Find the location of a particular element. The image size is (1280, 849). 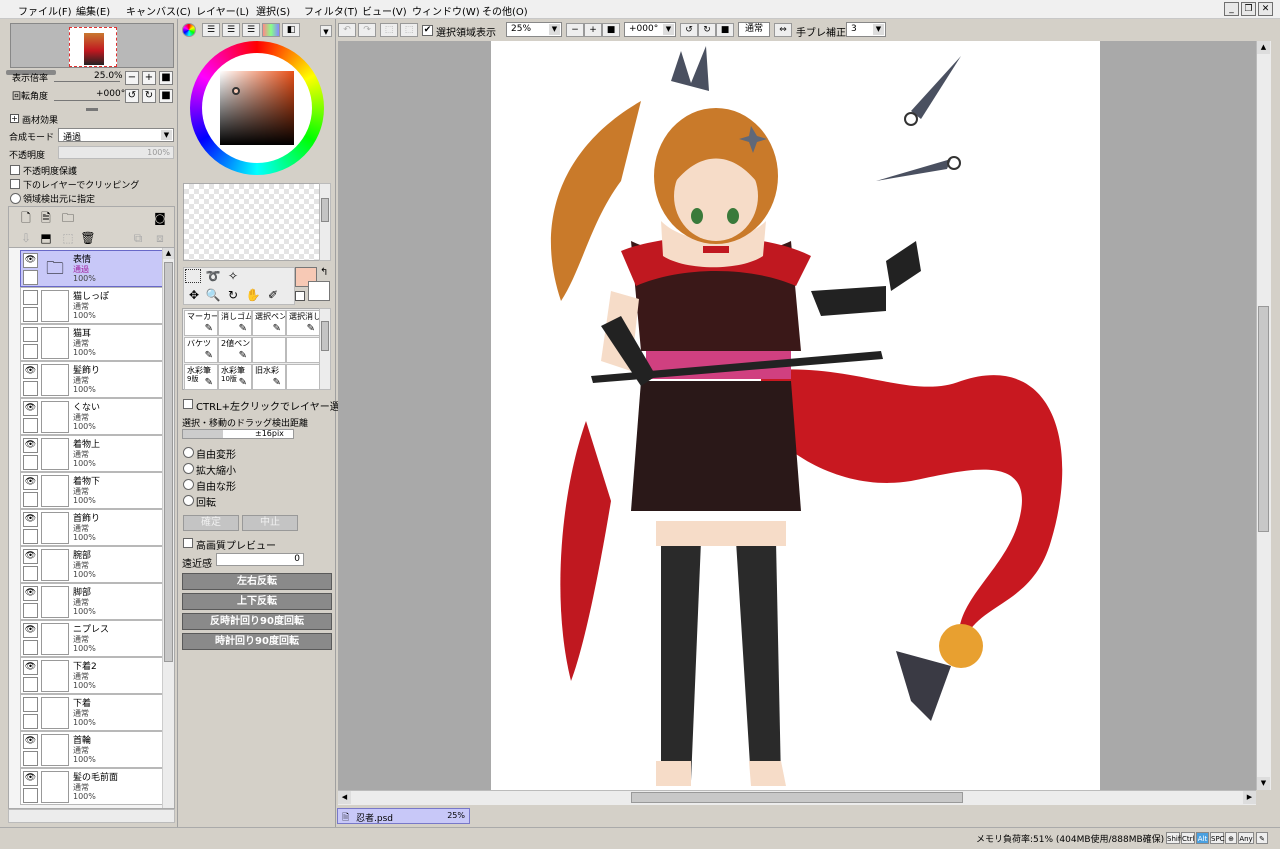

deselect-icon: ⬚ is located at coordinates (389, 30).